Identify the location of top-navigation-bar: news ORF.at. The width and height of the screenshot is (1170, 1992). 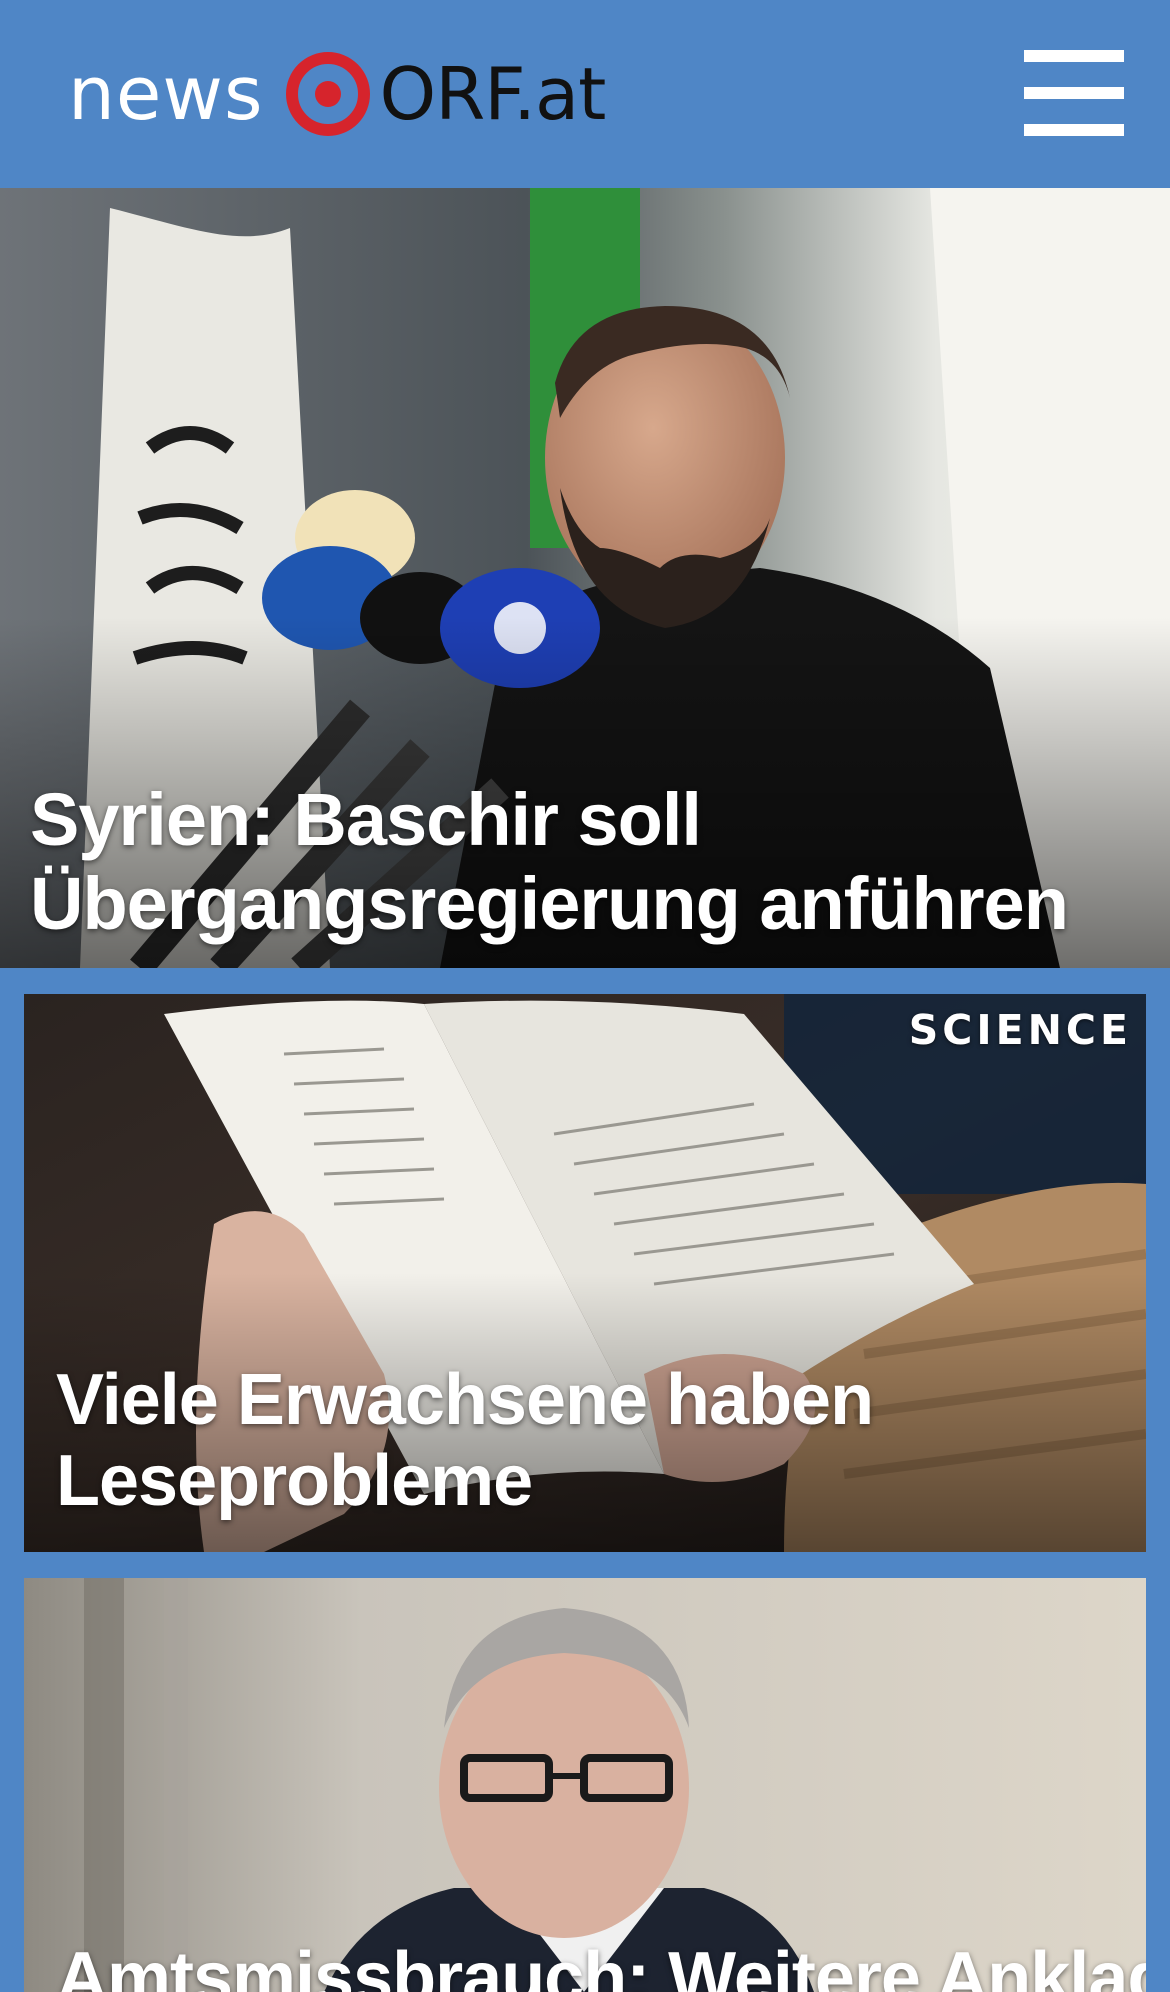
(585, 94).